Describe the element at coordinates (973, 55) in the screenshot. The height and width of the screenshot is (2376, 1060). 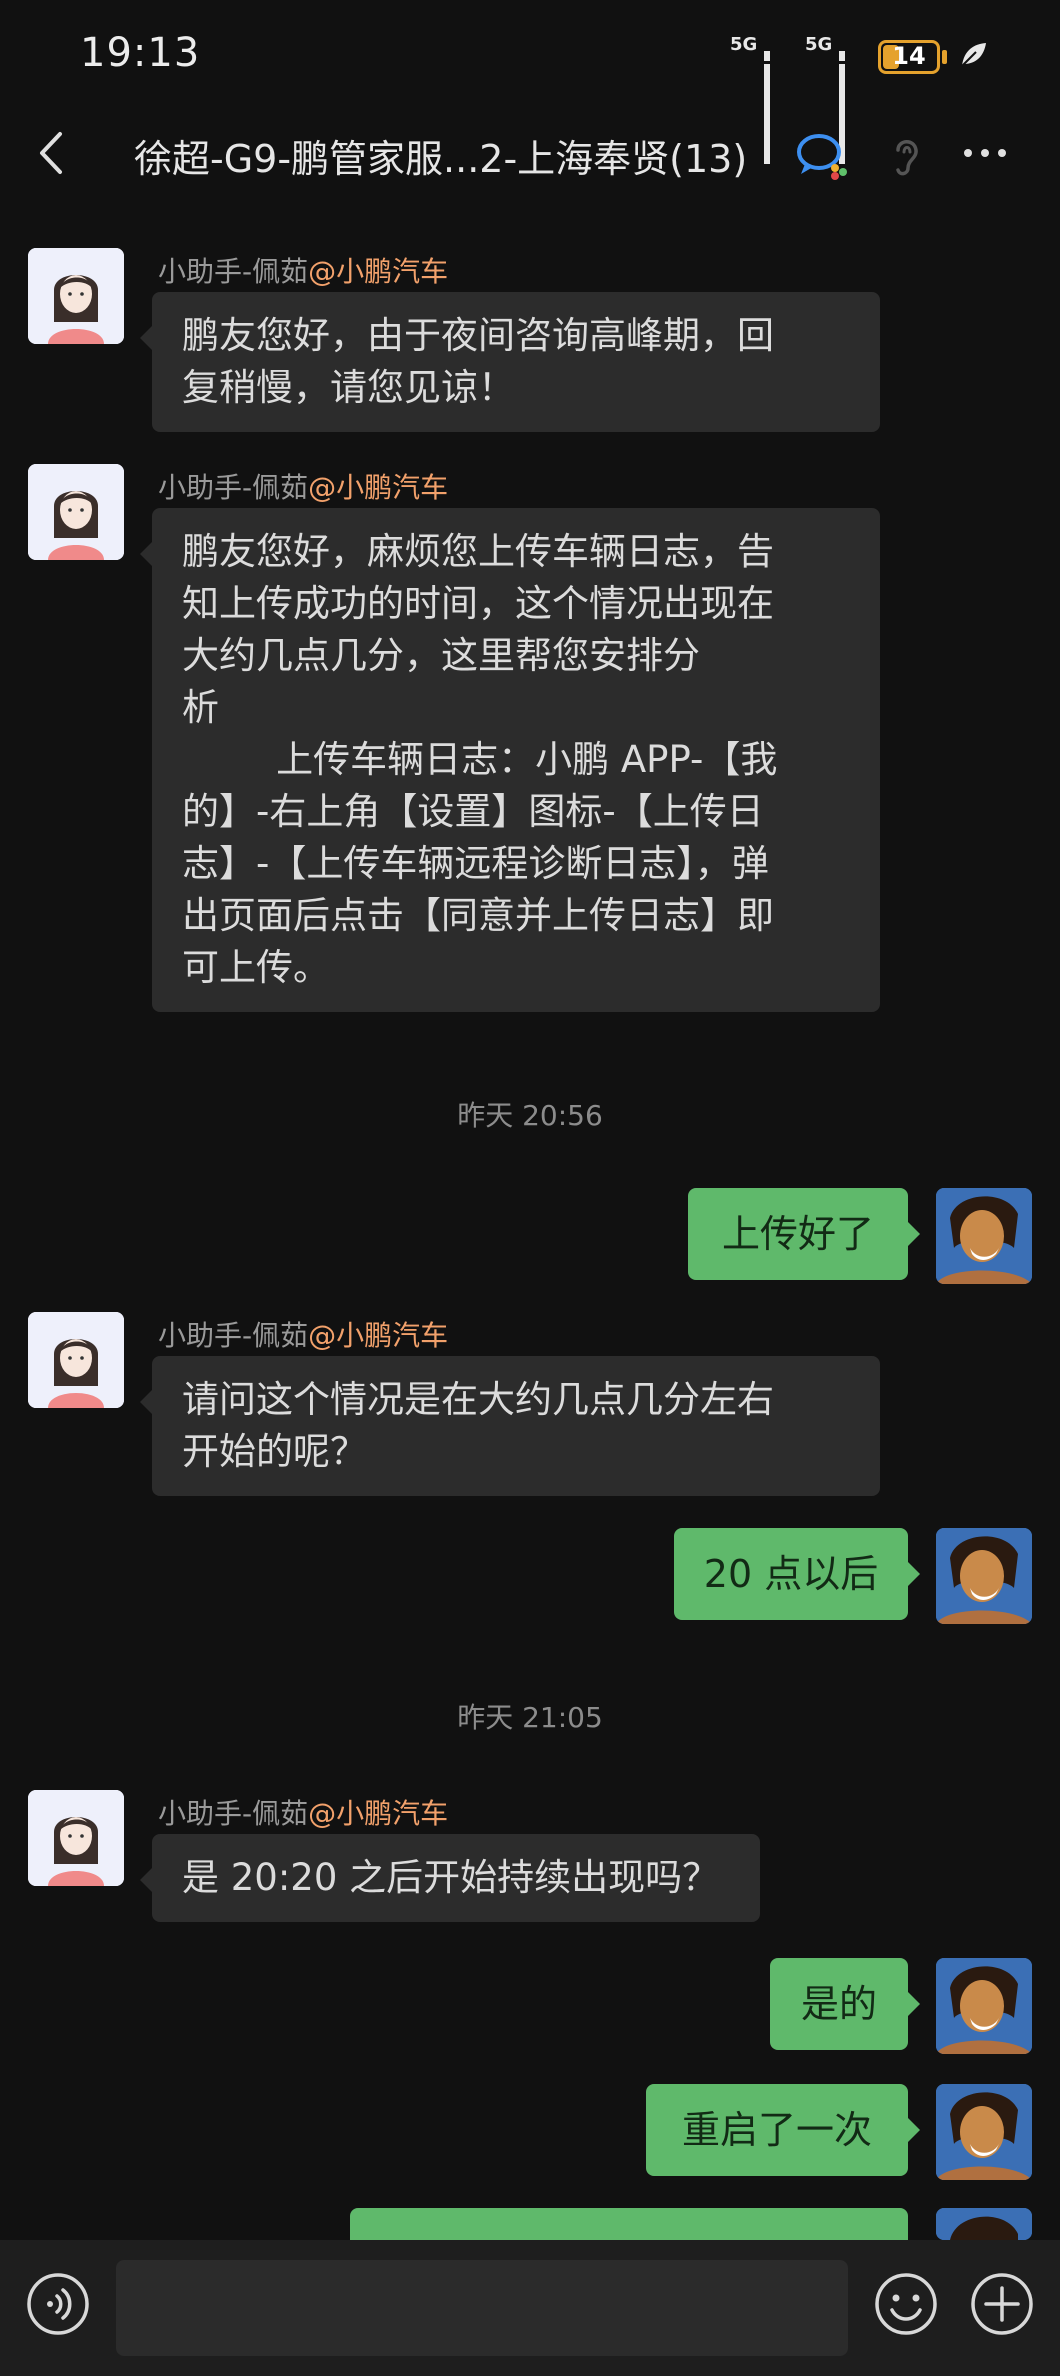
I see `power-saving-leaf-icon` at that location.